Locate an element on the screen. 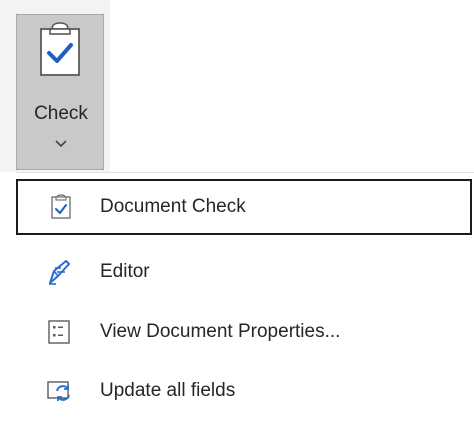 The width and height of the screenshot is (474, 423). menu-item-label: Document Check is located at coordinates (173, 206).